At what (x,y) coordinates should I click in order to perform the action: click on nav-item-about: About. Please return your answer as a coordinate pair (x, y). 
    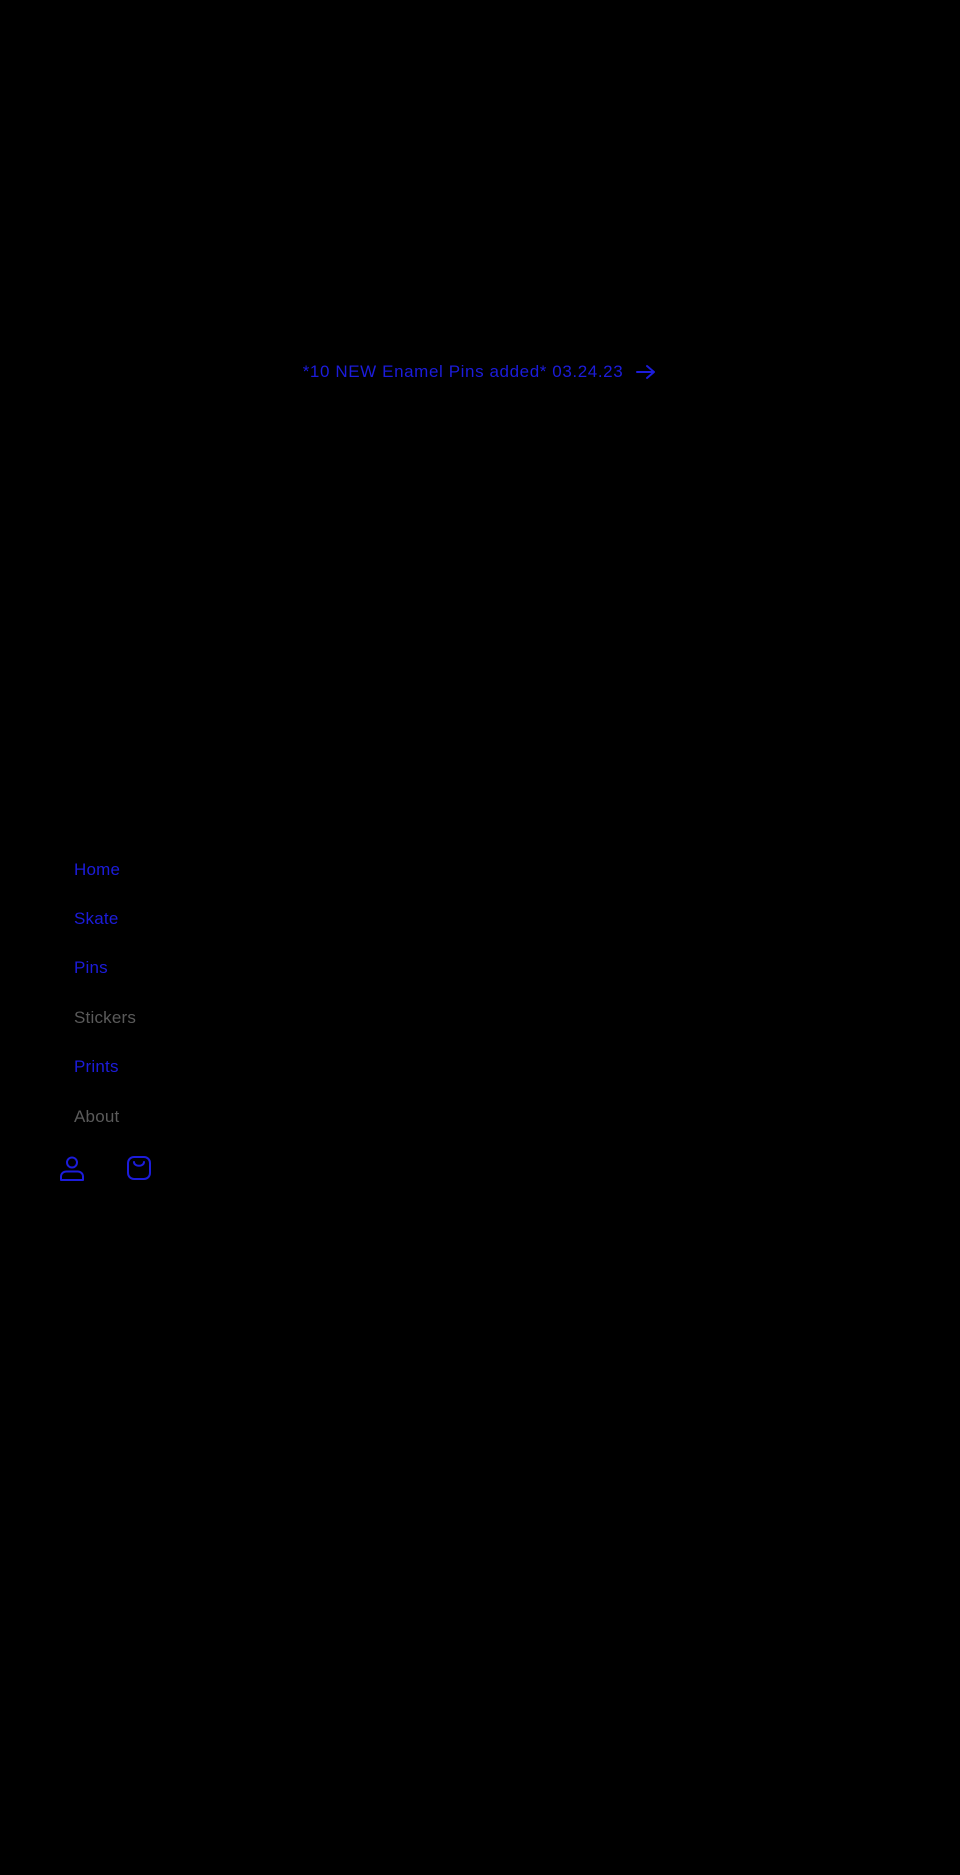
    Looking at the image, I should click on (105, 1116).